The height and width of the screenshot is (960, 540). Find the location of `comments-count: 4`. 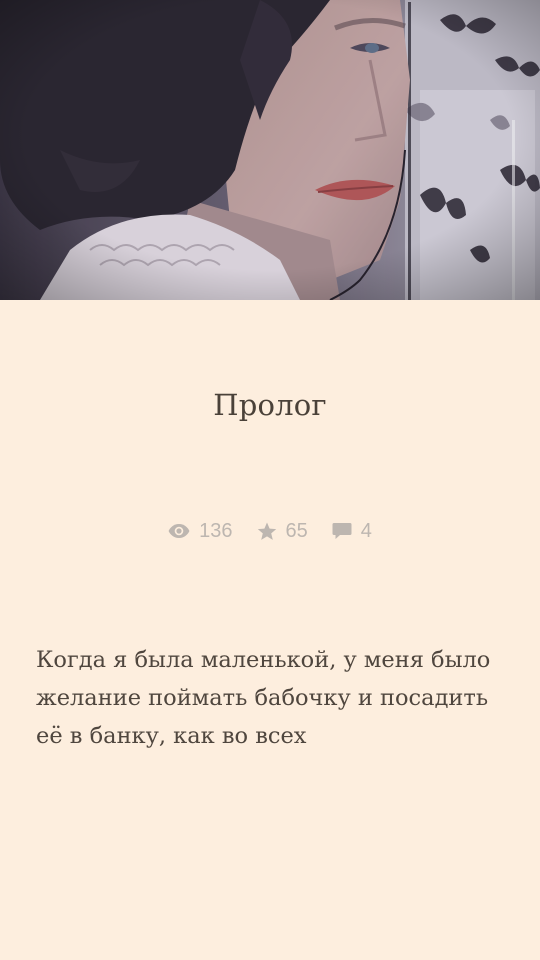

comments-count: 4 is located at coordinates (366, 530).